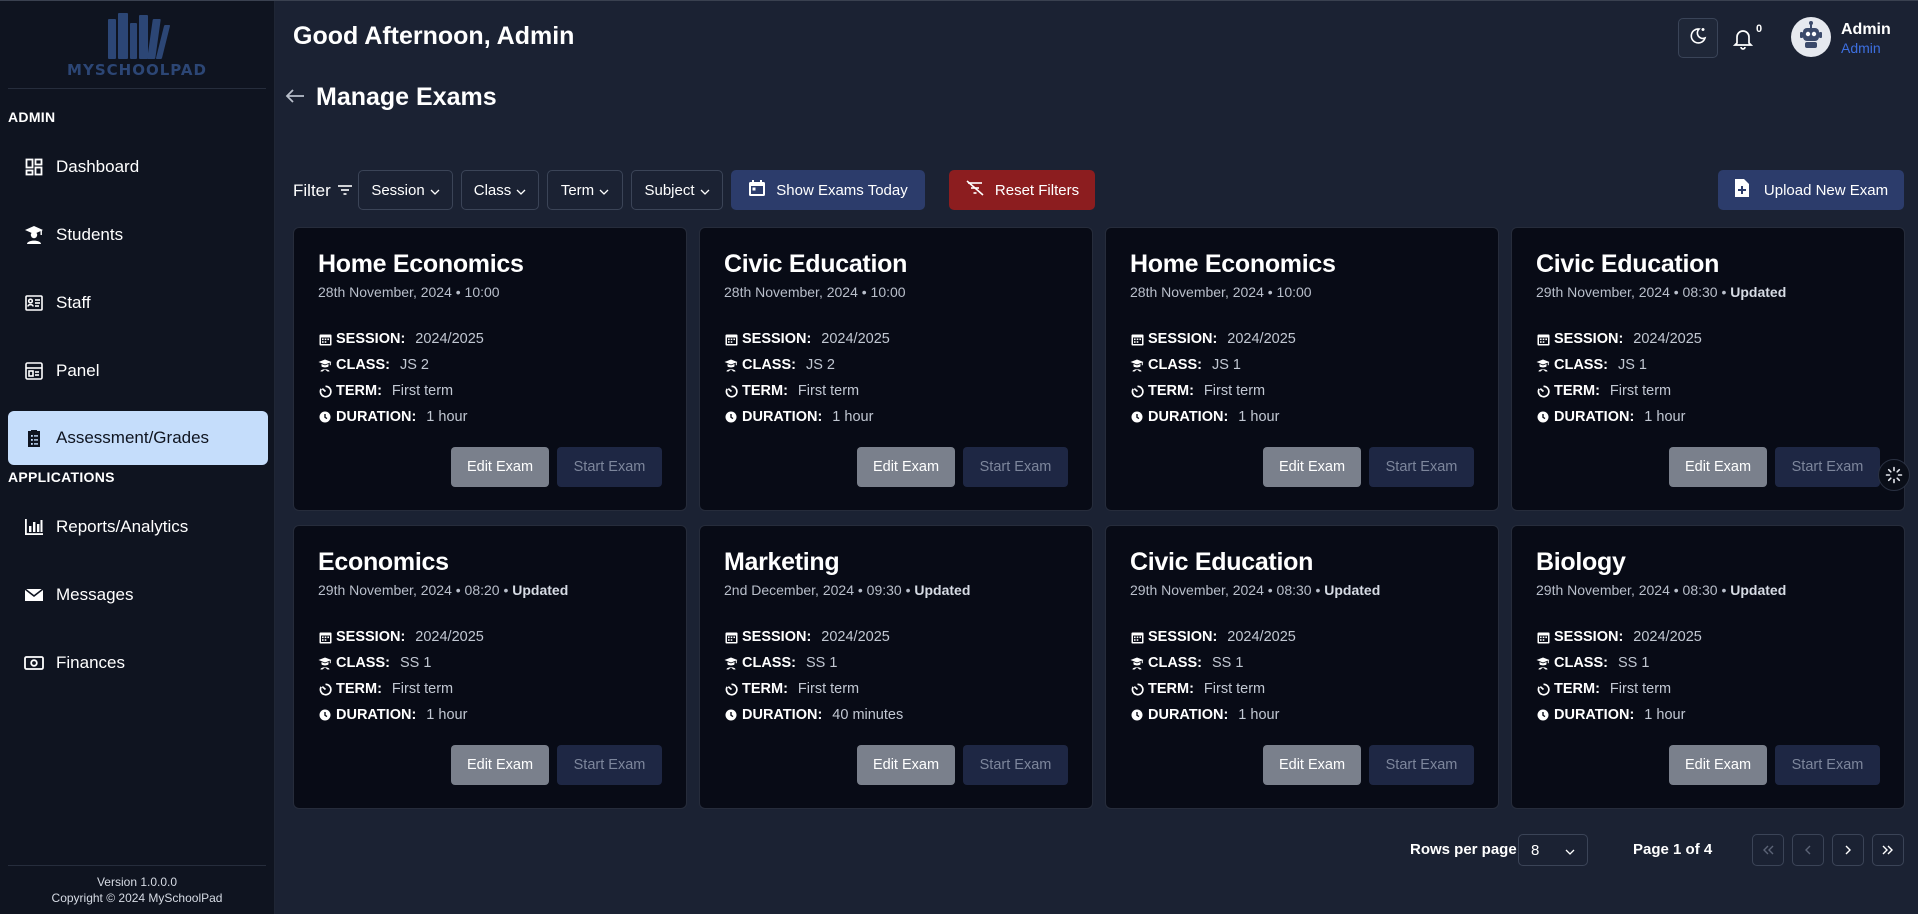 The image size is (1918, 914). Describe the element at coordinates (782, 562) in the screenshot. I see `exam-subject: Marketing` at that location.